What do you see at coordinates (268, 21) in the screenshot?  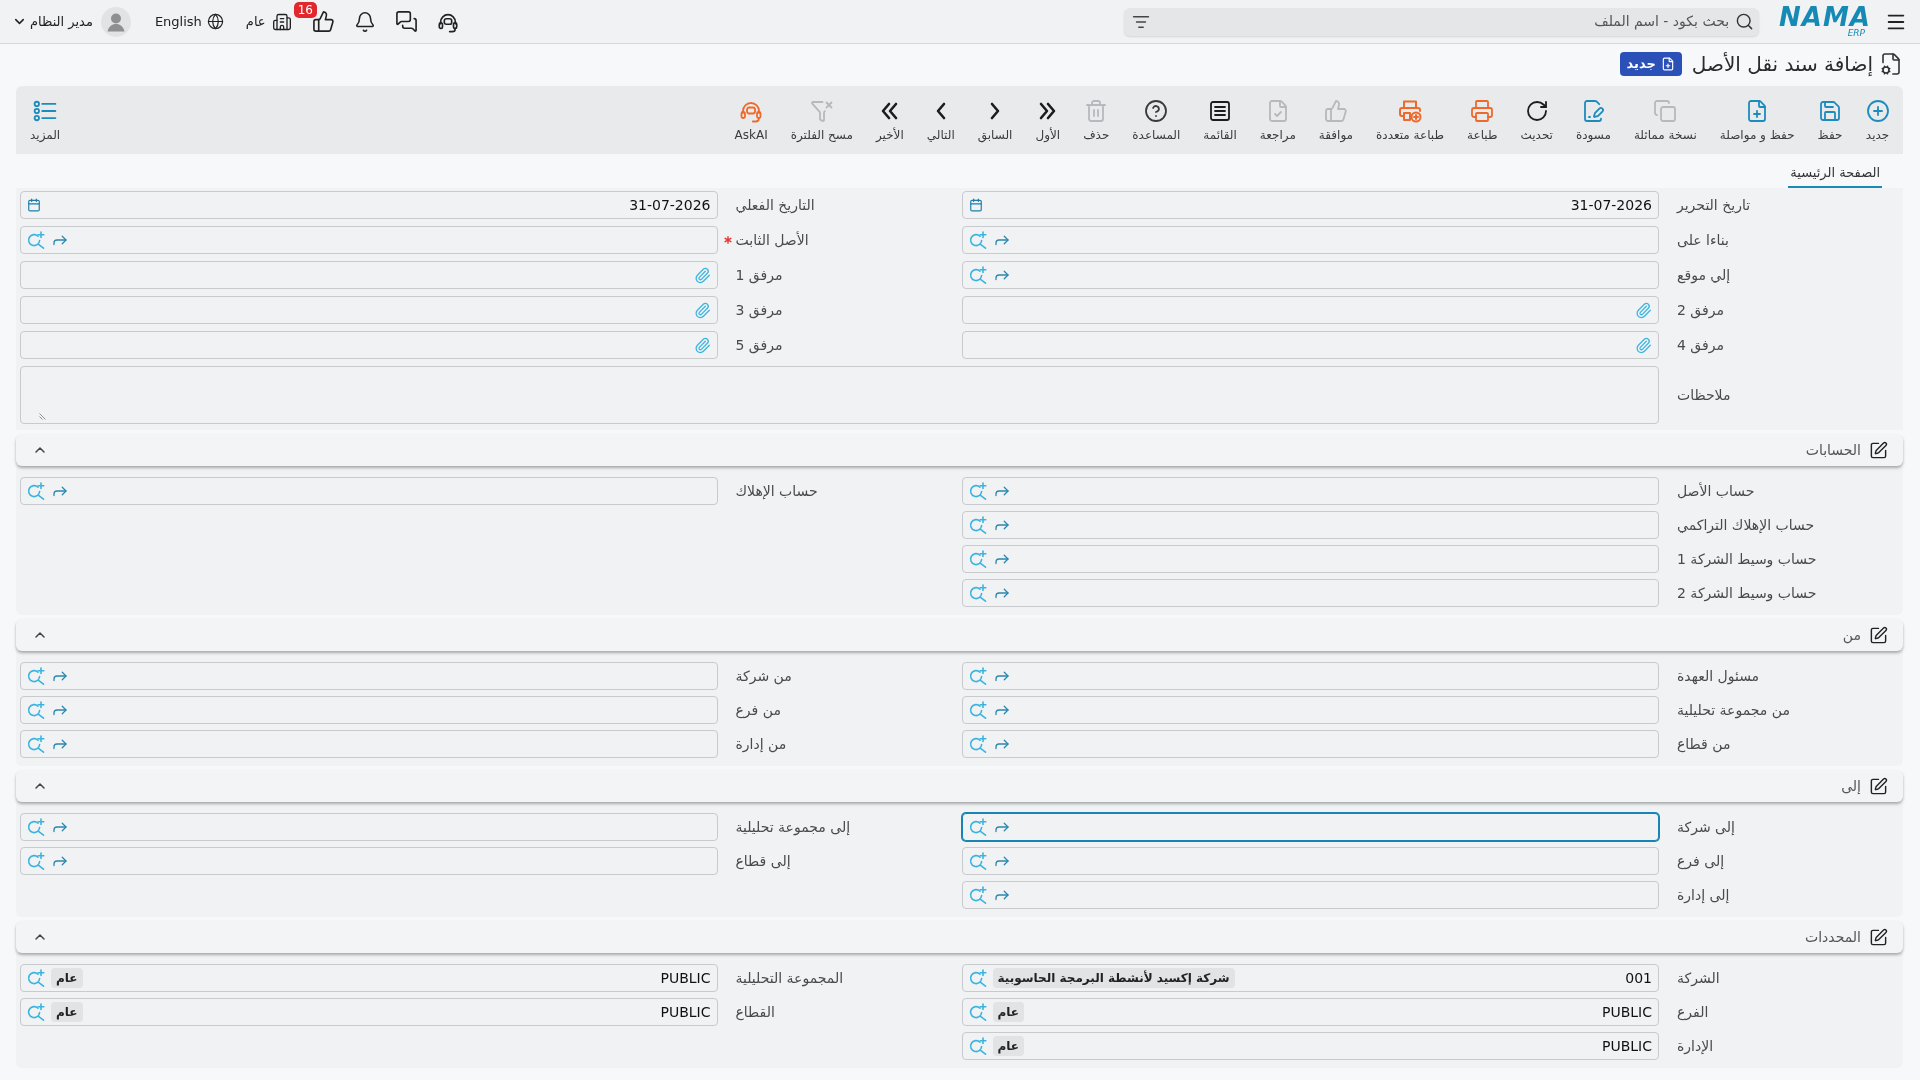 I see `branch-button: عام` at bounding box center [268, 21].